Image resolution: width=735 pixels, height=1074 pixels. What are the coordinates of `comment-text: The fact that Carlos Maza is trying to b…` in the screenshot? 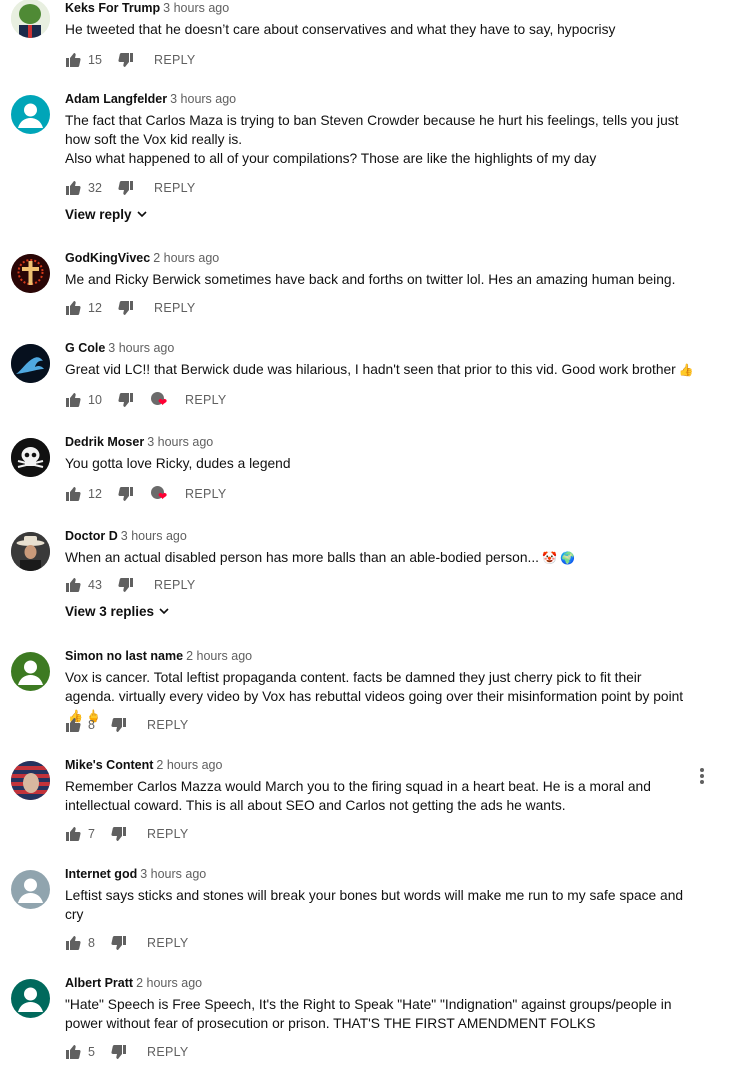 It's located at (372, 139).